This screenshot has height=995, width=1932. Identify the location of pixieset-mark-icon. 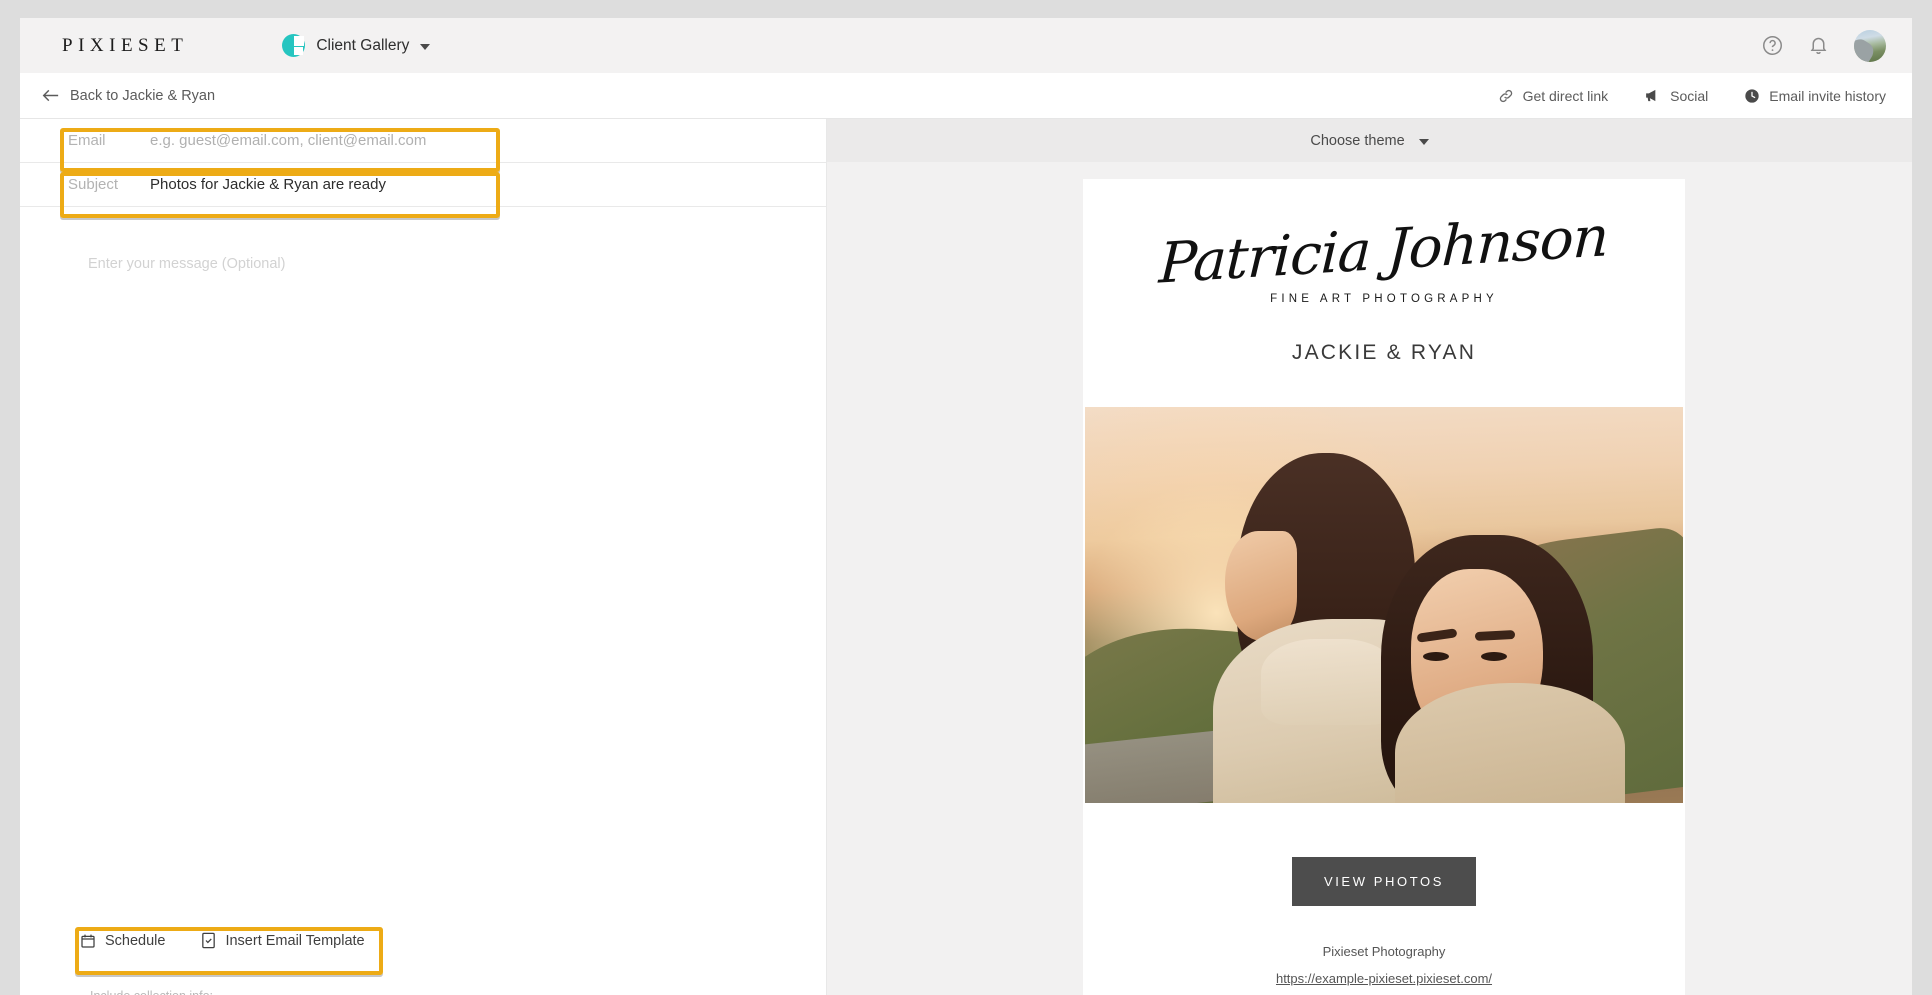
(294, 45).